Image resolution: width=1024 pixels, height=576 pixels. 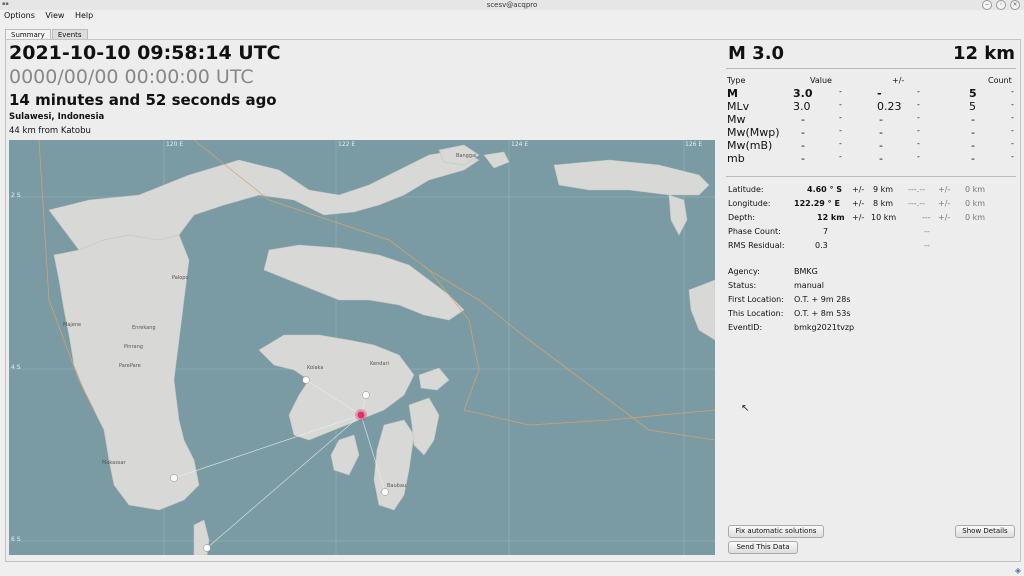 I want to click on mag-type: Mw(Mwp), so click(x=753, y=132).